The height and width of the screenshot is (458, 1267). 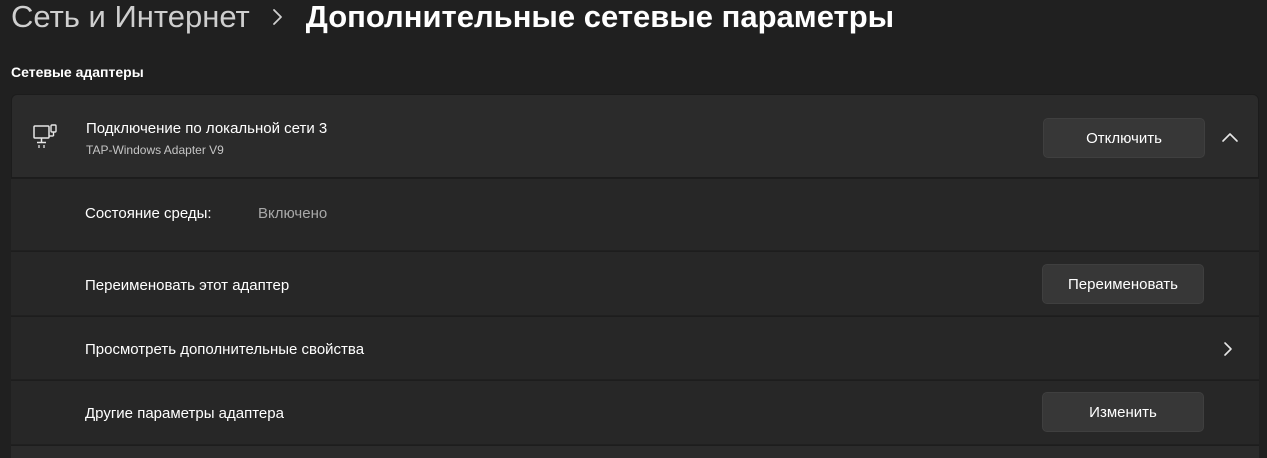 What do you see at coordinates (207, 128) in the screenshot?
I see `adapter-name: Подключение по локальной сети 3` at bounding box center [207, 128].